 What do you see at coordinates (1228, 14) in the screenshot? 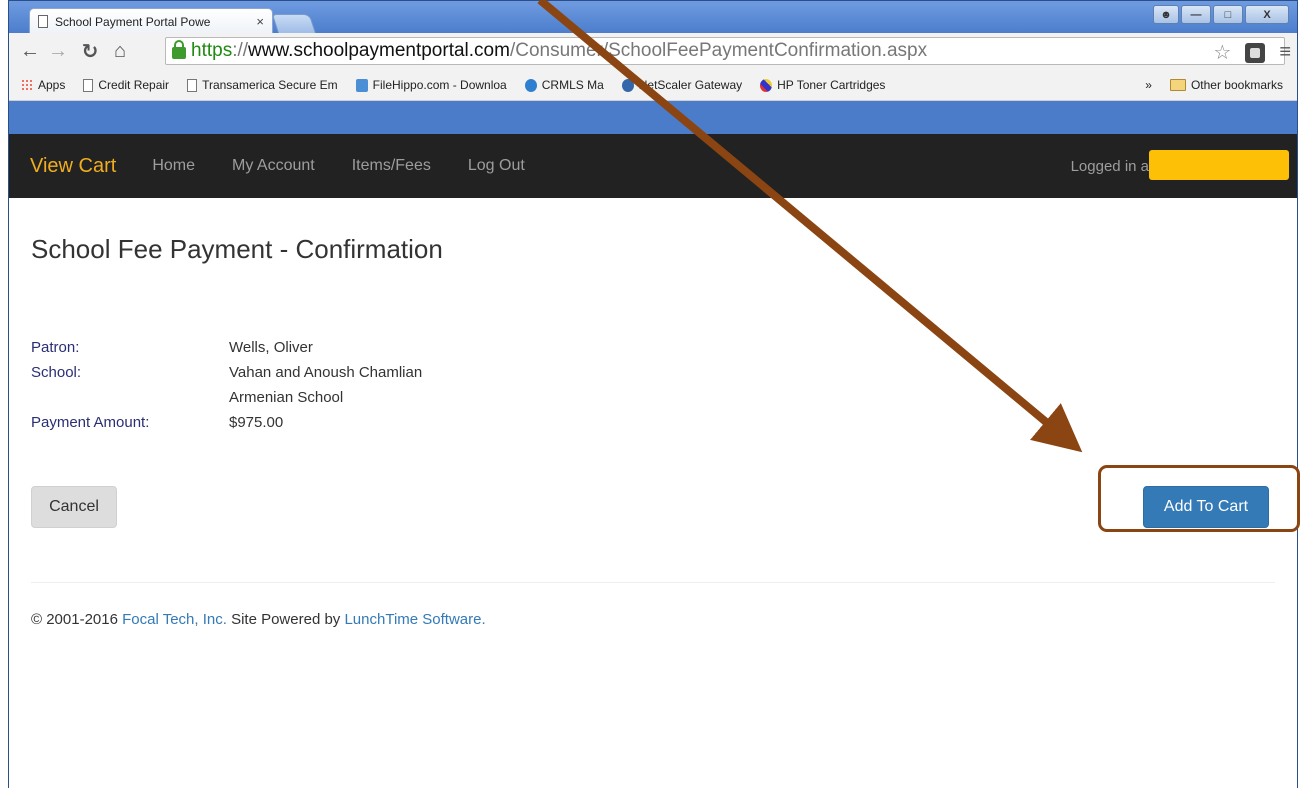
I see `maximize-button: □` at bounding box center [1228, 14].